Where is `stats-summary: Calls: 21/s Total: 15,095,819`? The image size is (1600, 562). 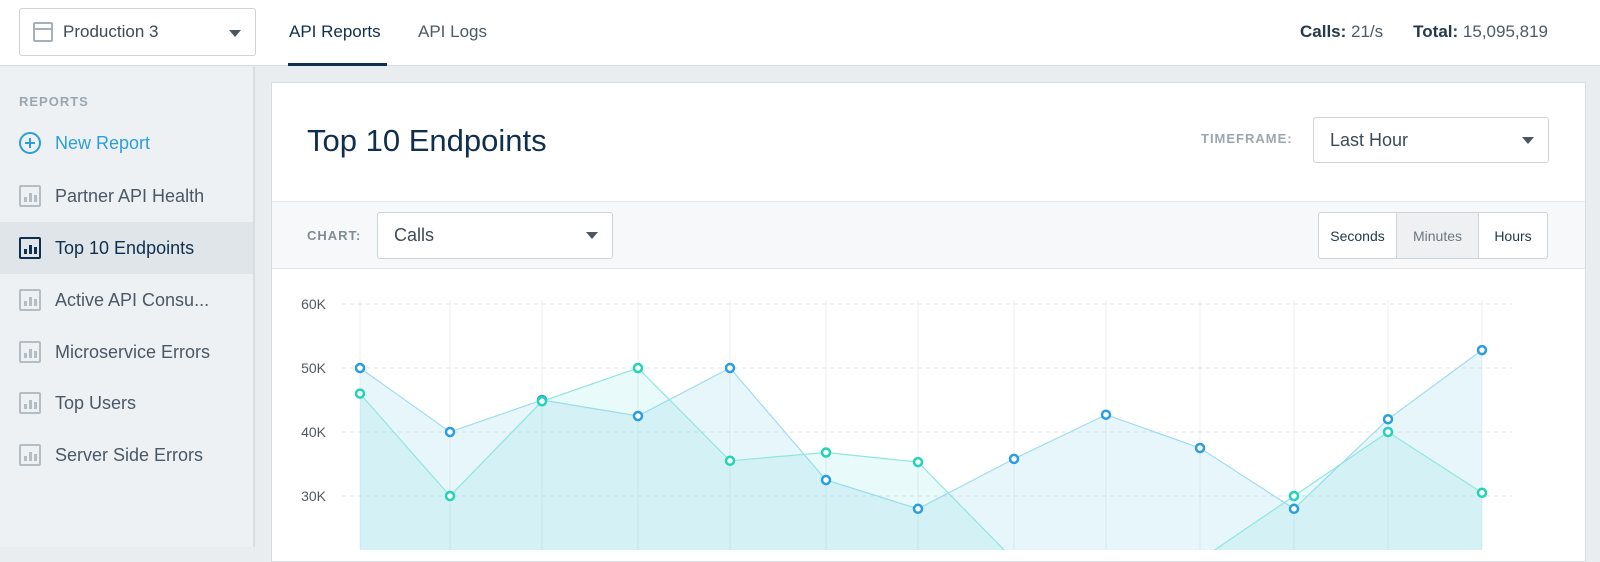 stats-summary: Calls: 21/s Total: 15,095,819 is located at coordinates (1424, 32).